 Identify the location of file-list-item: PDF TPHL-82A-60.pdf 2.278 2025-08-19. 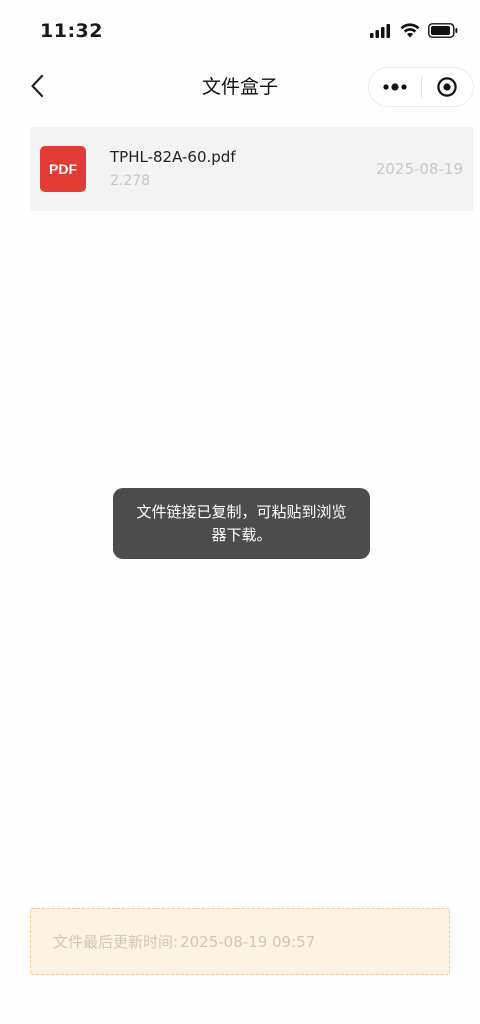
(251, 169).